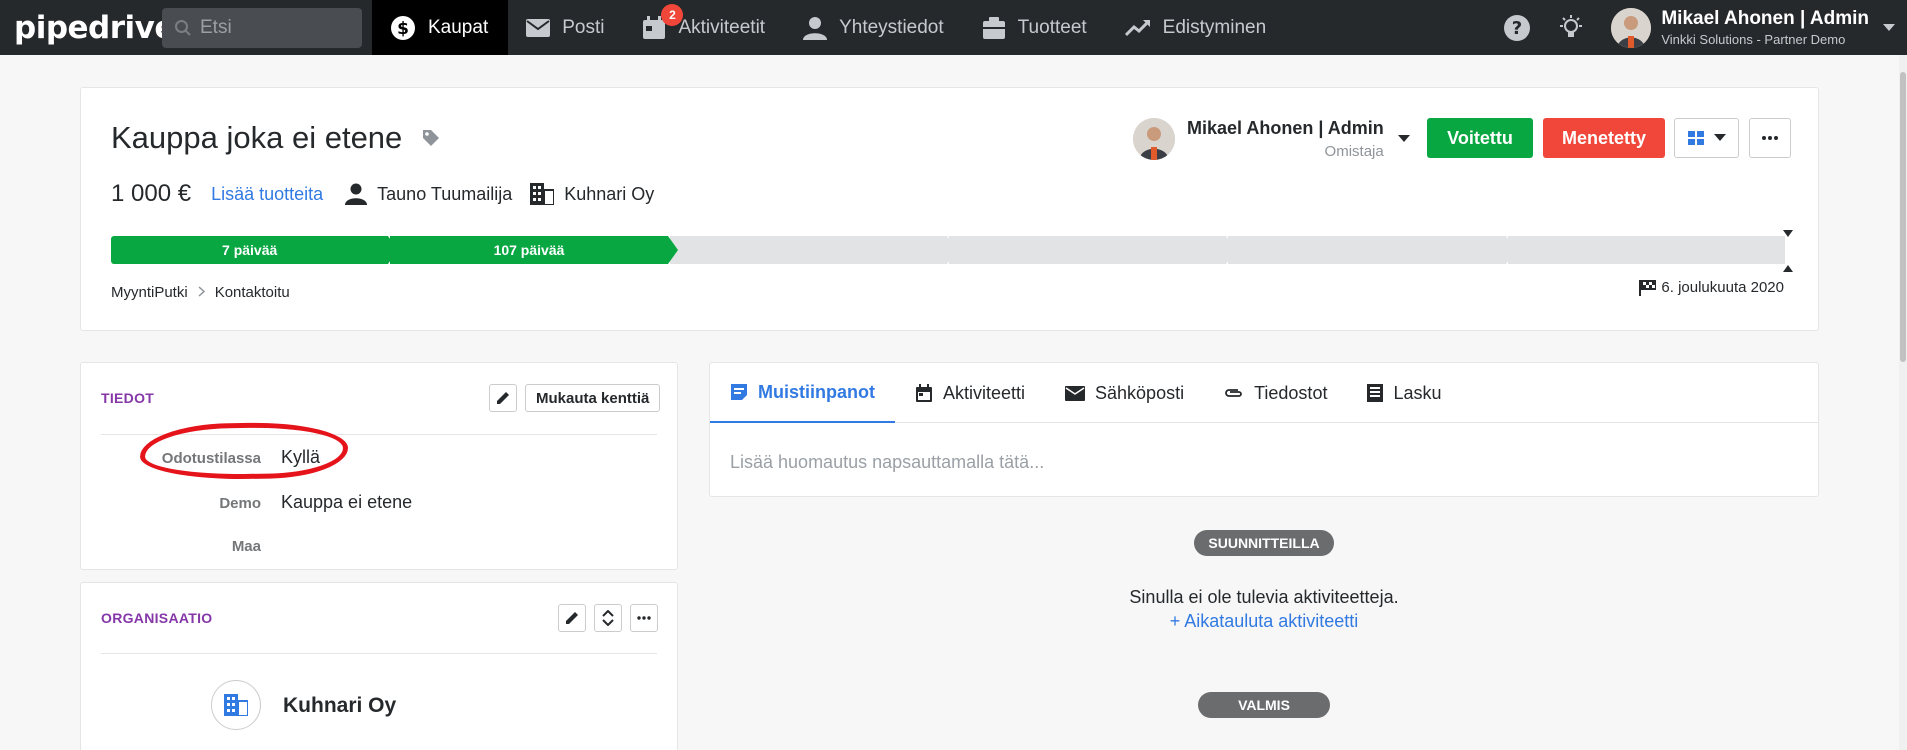  I want to click on tab-aktiviteetti: Aktiviteetti, so click(970, 393).